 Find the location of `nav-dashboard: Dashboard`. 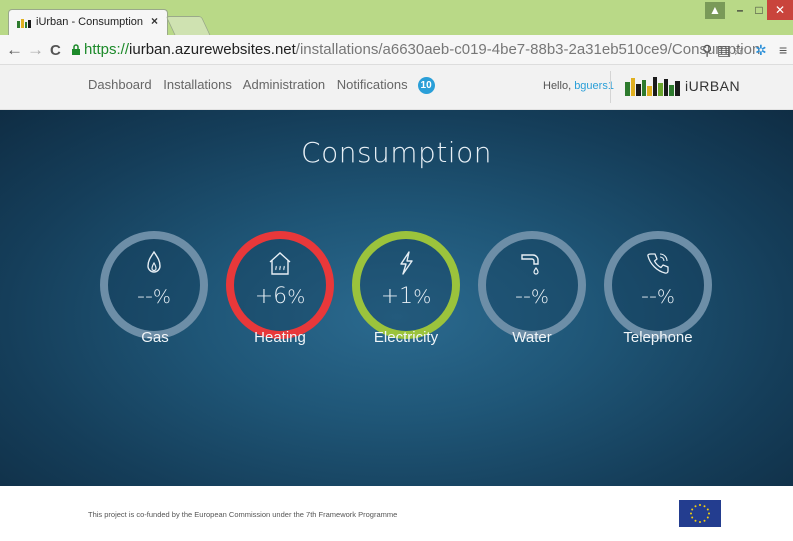

nav-dashboard: Dashboard is located at coordinates (120, 84).